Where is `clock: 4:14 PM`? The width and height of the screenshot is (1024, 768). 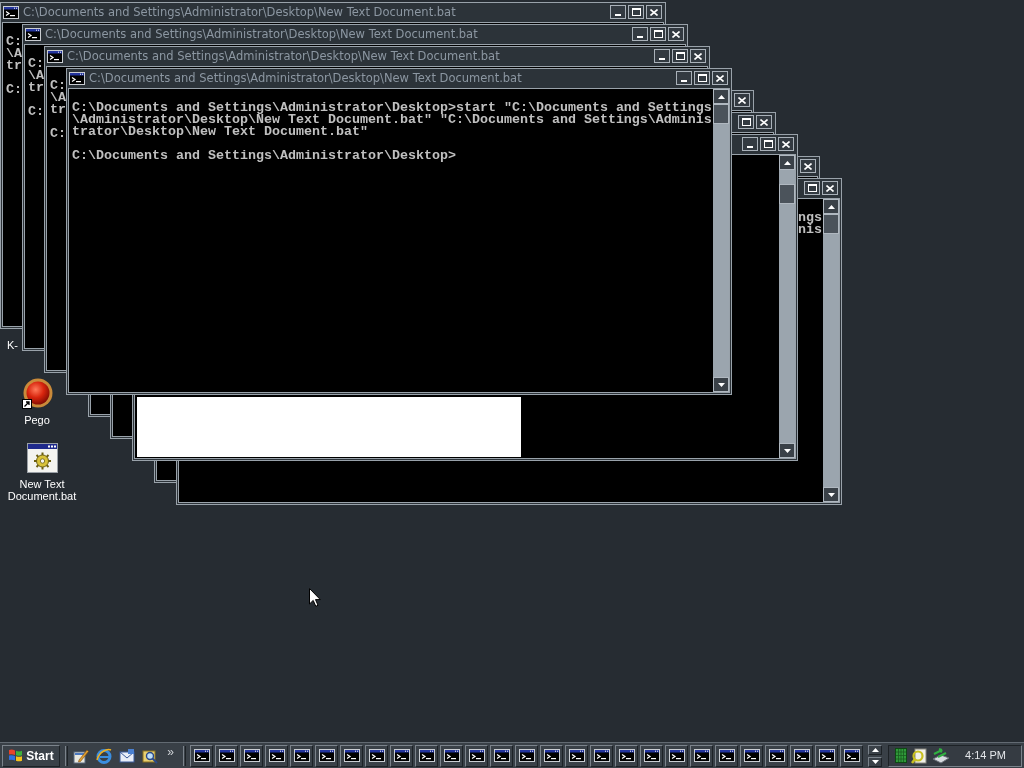 clock: 4:14 PM is located at coordinates (985, 755).